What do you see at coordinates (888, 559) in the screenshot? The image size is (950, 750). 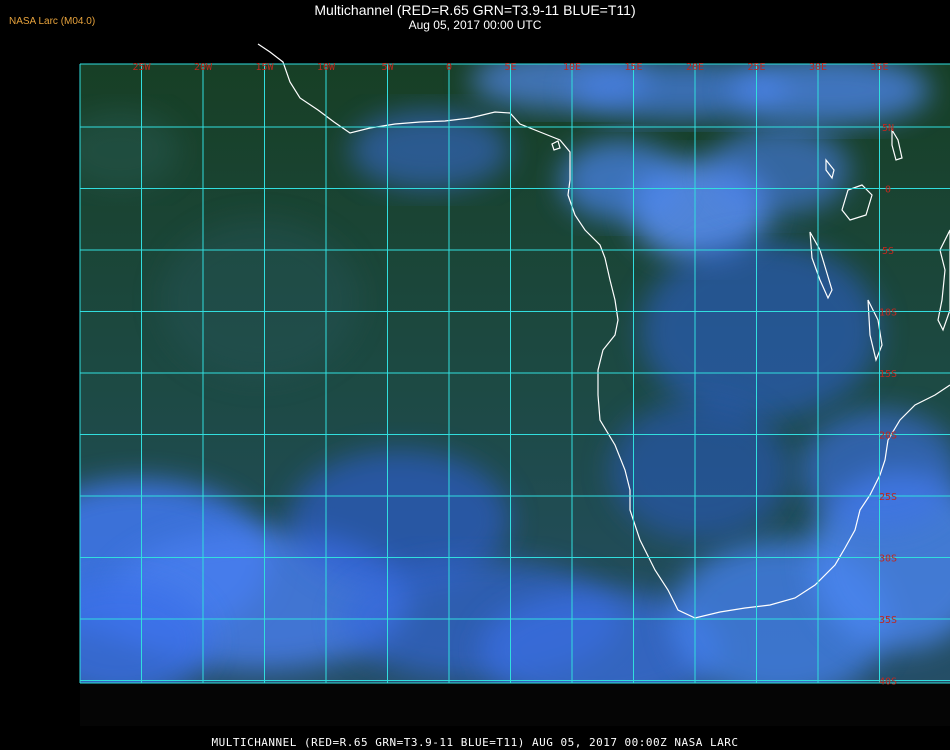 I see `latitude-label: 30S` at bounding box center [888, 559].